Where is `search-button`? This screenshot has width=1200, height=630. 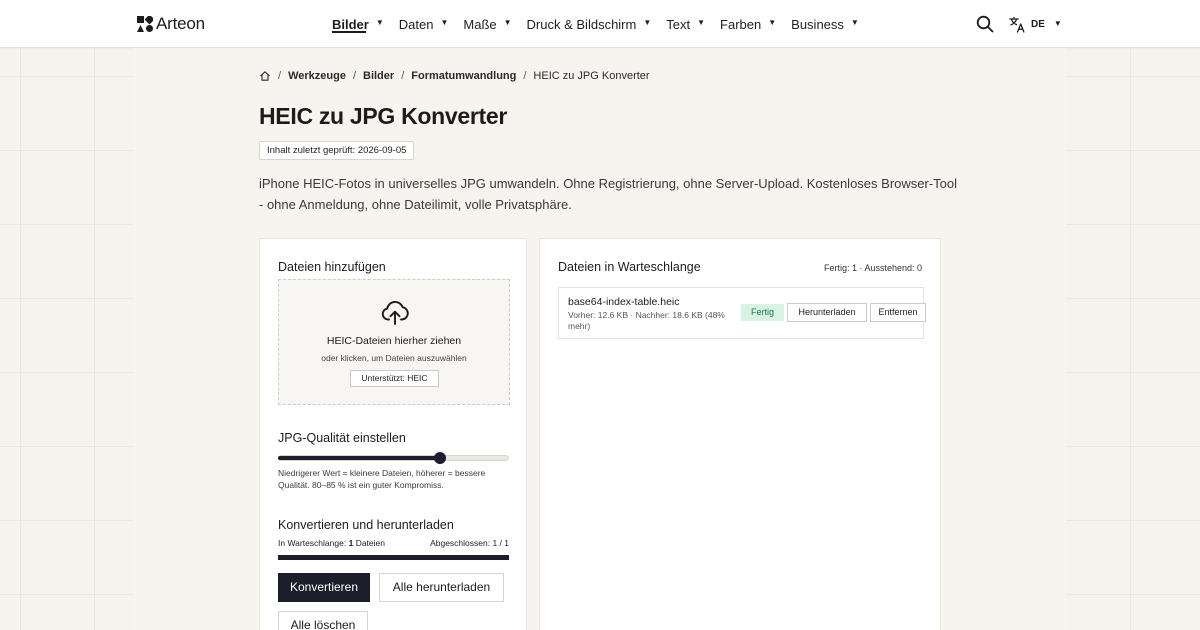
search-button is located at coordinates (985, 24).